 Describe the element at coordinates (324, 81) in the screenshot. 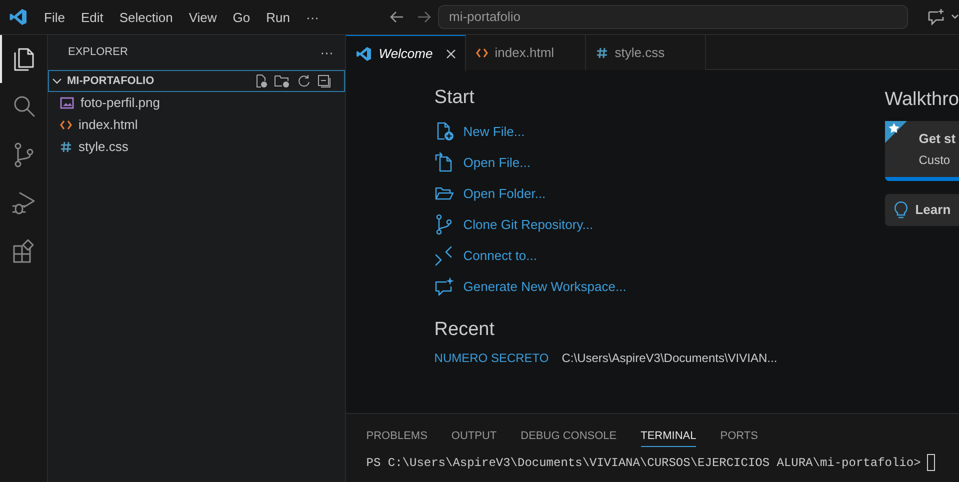

I see `collapse-all-icon` at that location.